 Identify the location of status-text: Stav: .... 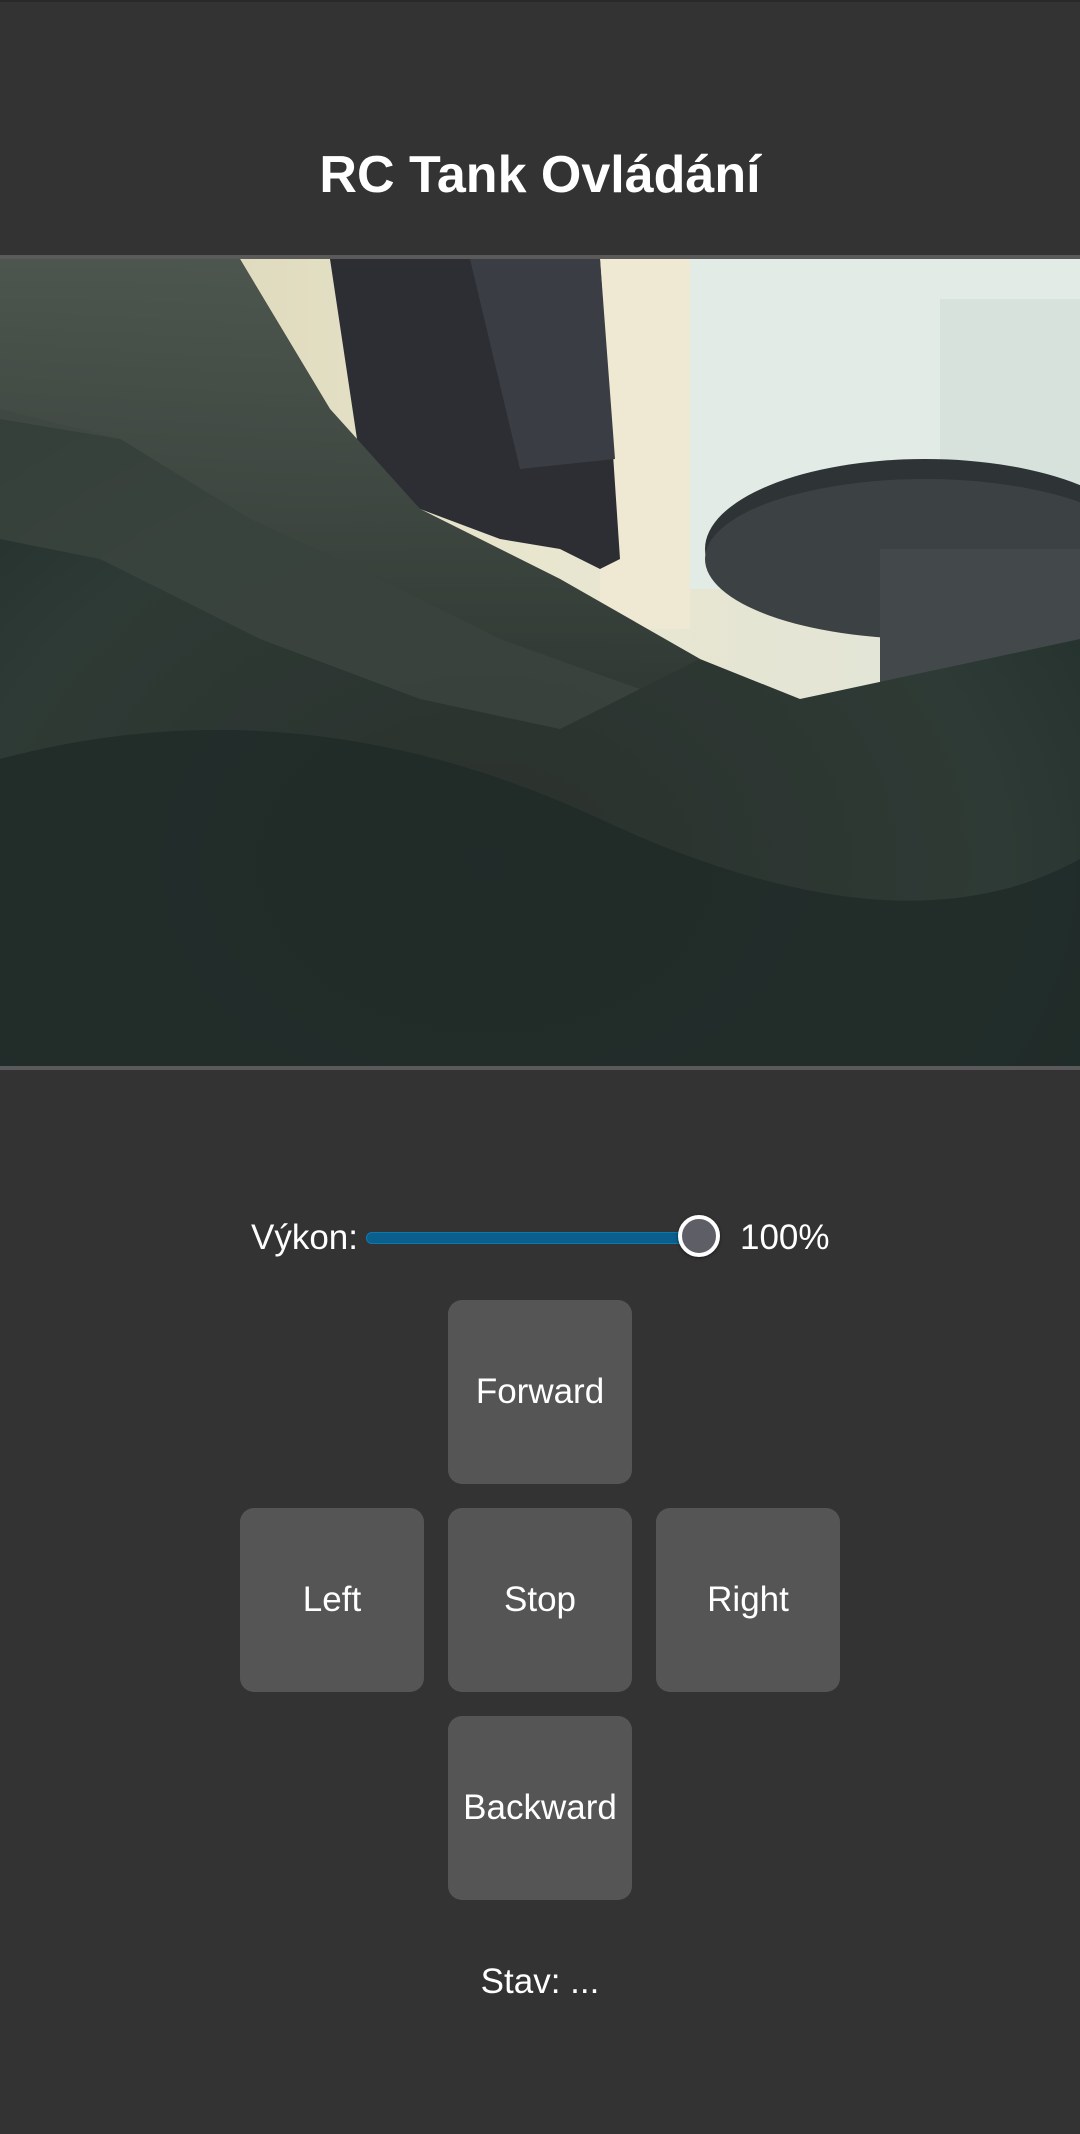
(540, 1981).